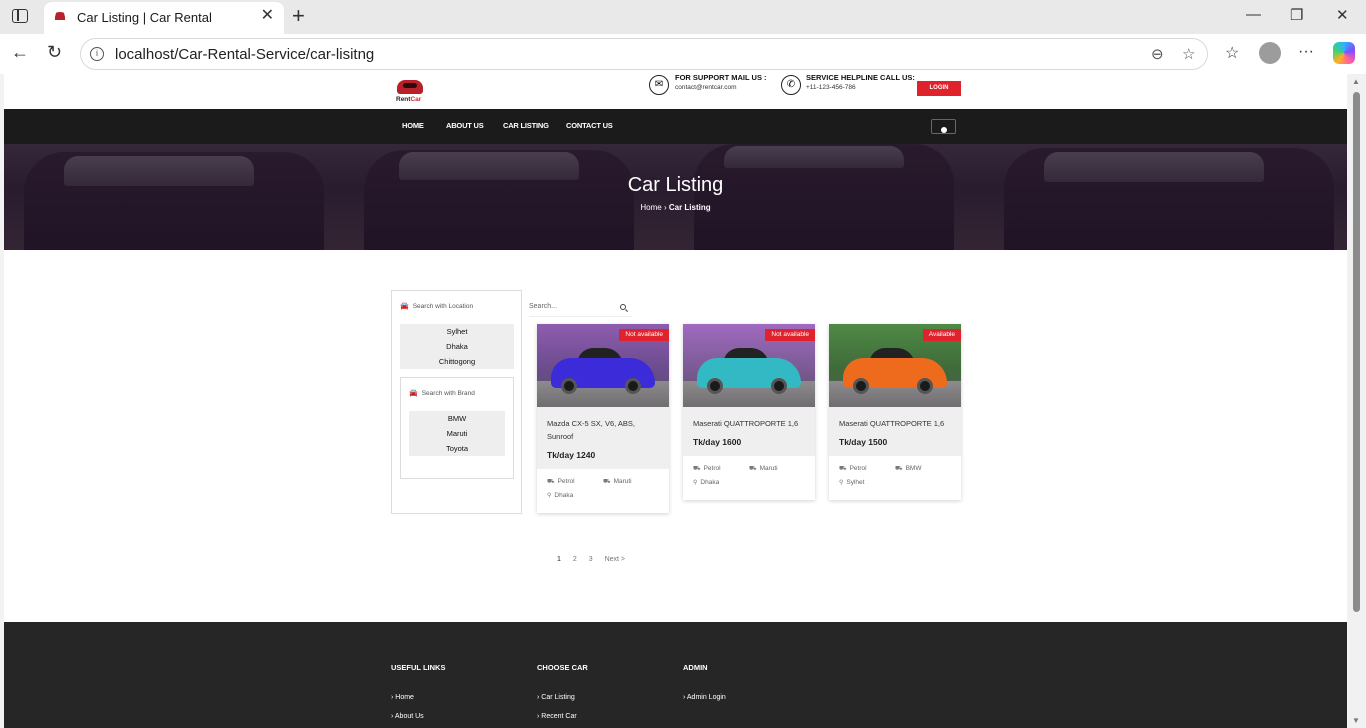 Image resolution: width=1366 pixels, height=728 pixels. Describe the element at coordinates (418, 667) in the screenshot. I see `useful-links-title: USEFUL LINKS` at that location.